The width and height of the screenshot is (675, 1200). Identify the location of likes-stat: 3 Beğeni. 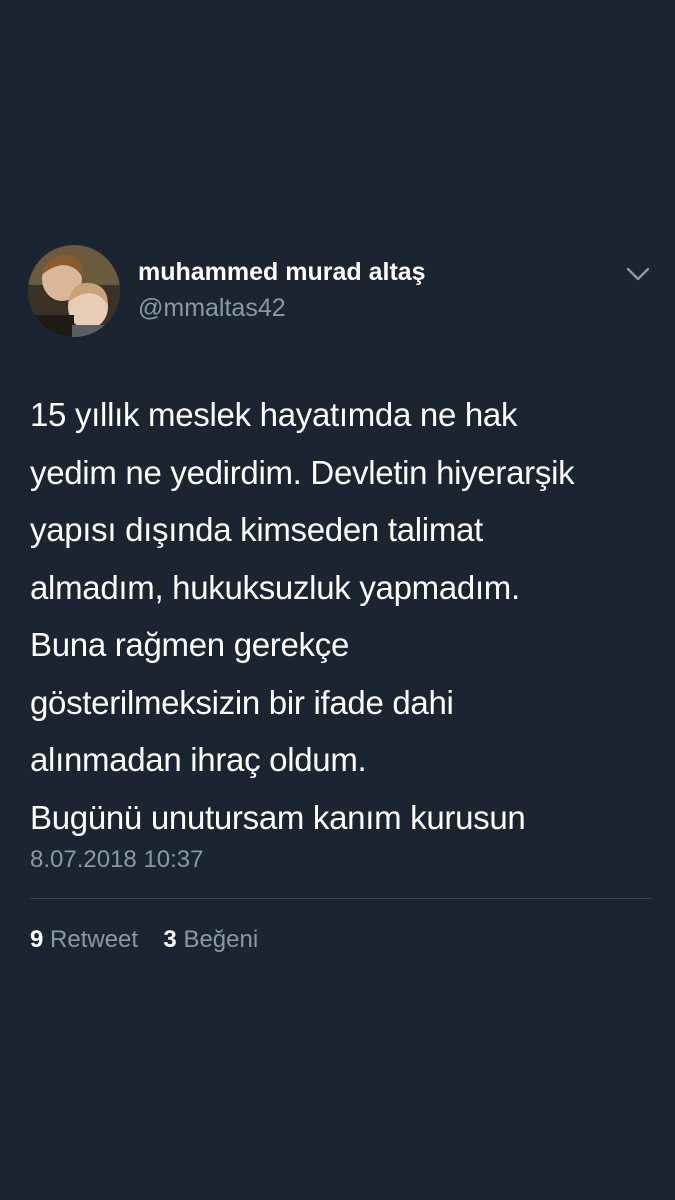
(207, 939).